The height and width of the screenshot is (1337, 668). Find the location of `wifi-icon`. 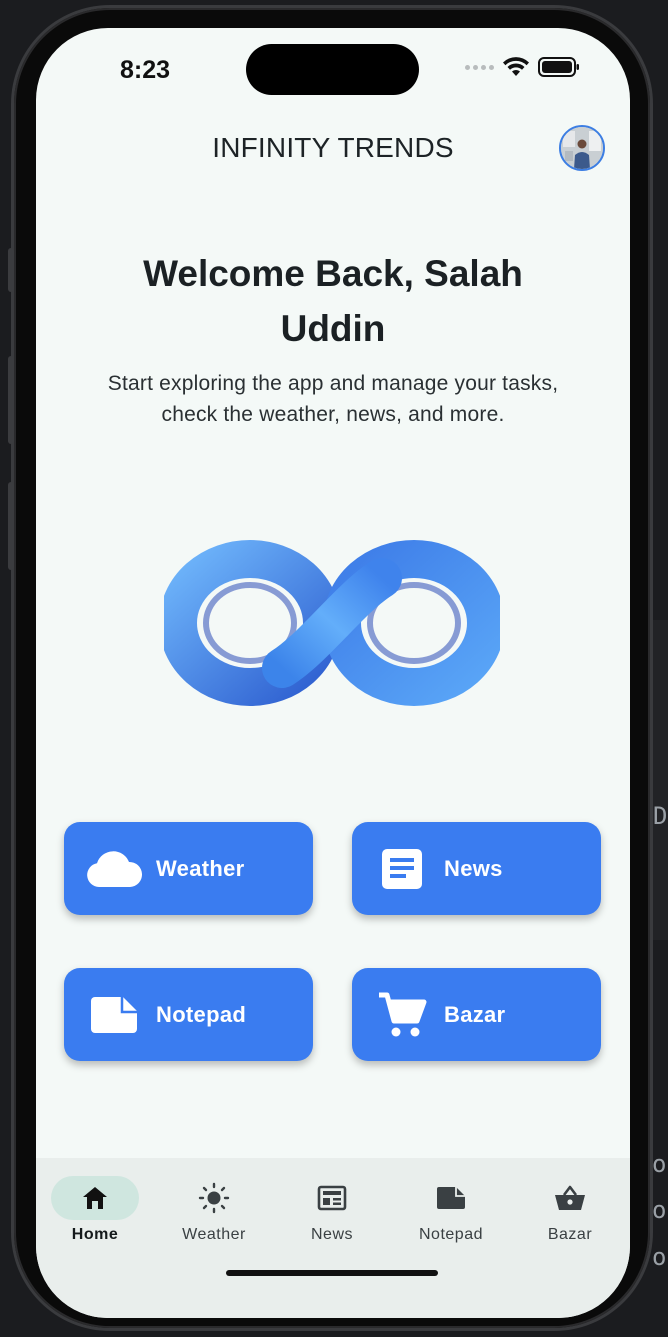

wifi-icon is located at coordinates (516, 66).